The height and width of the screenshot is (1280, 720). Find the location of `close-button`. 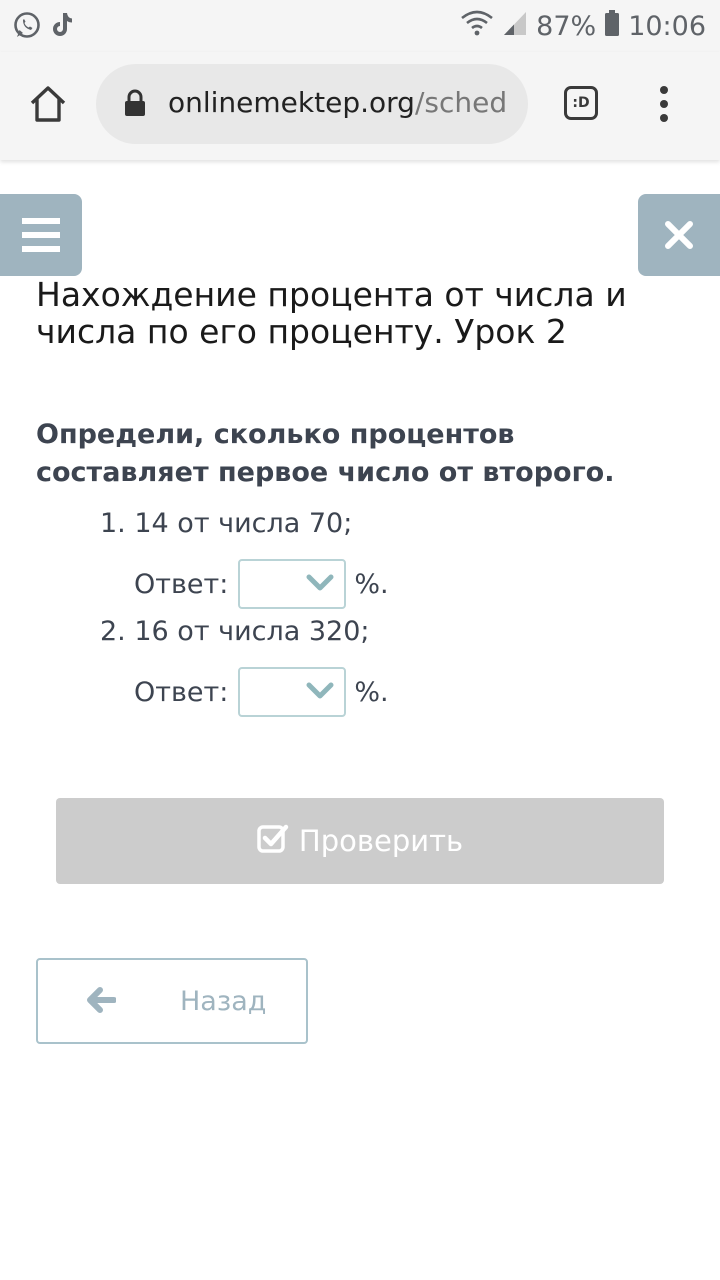

close-button is located at coordinates (679, 235).